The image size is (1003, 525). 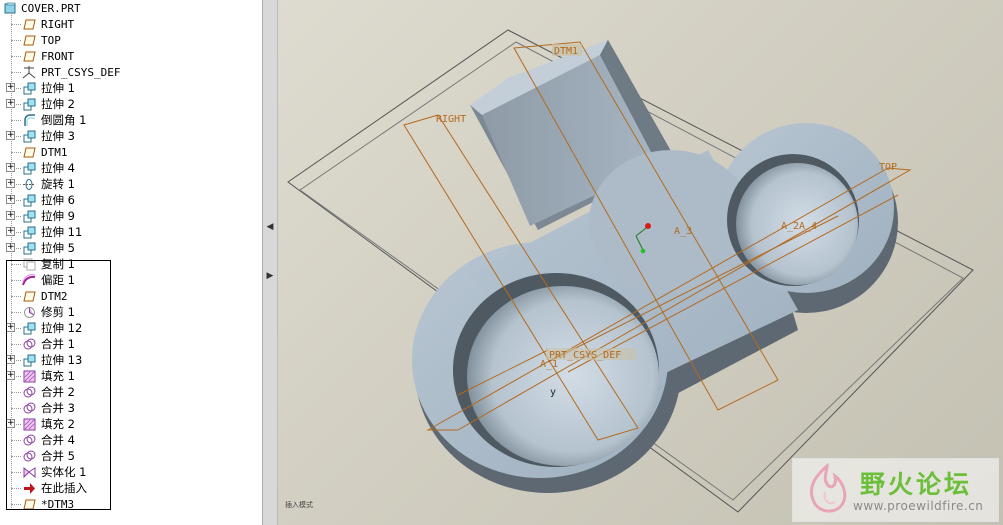 I want to click on tree-item-label: 拉伸 1, so click(x=58, y=88).